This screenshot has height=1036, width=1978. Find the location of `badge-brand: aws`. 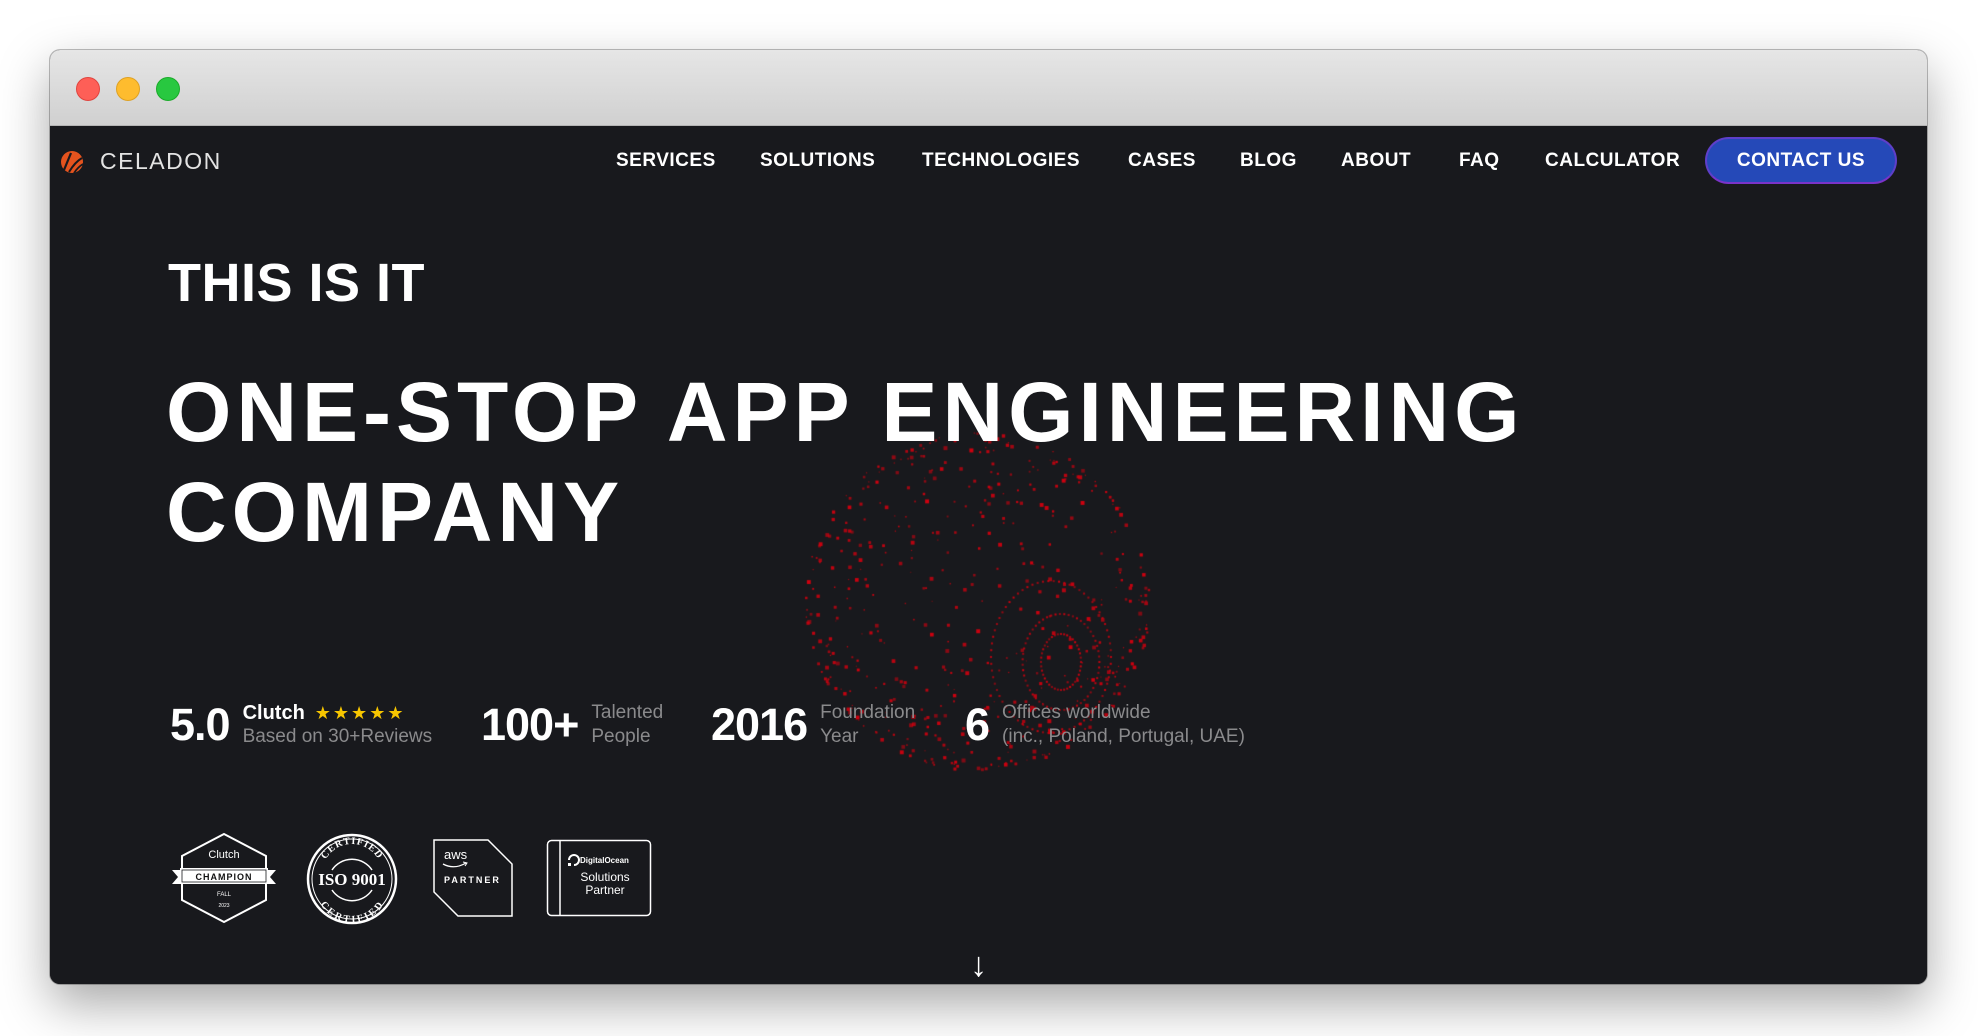

badge-brand: aws is located at coordinates (456, 854).